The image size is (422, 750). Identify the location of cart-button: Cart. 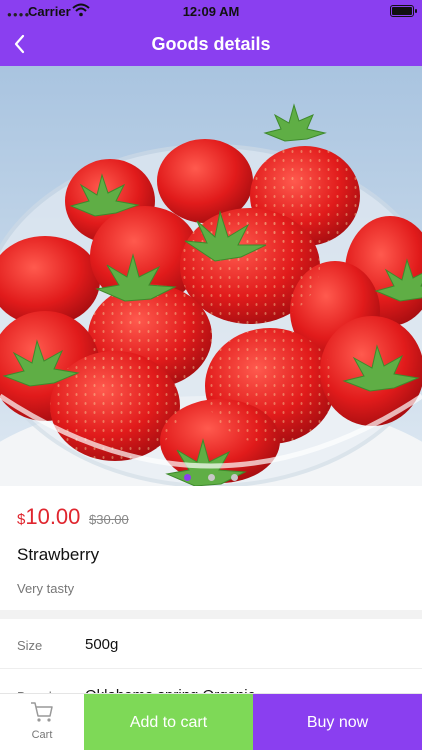
(42, 722).